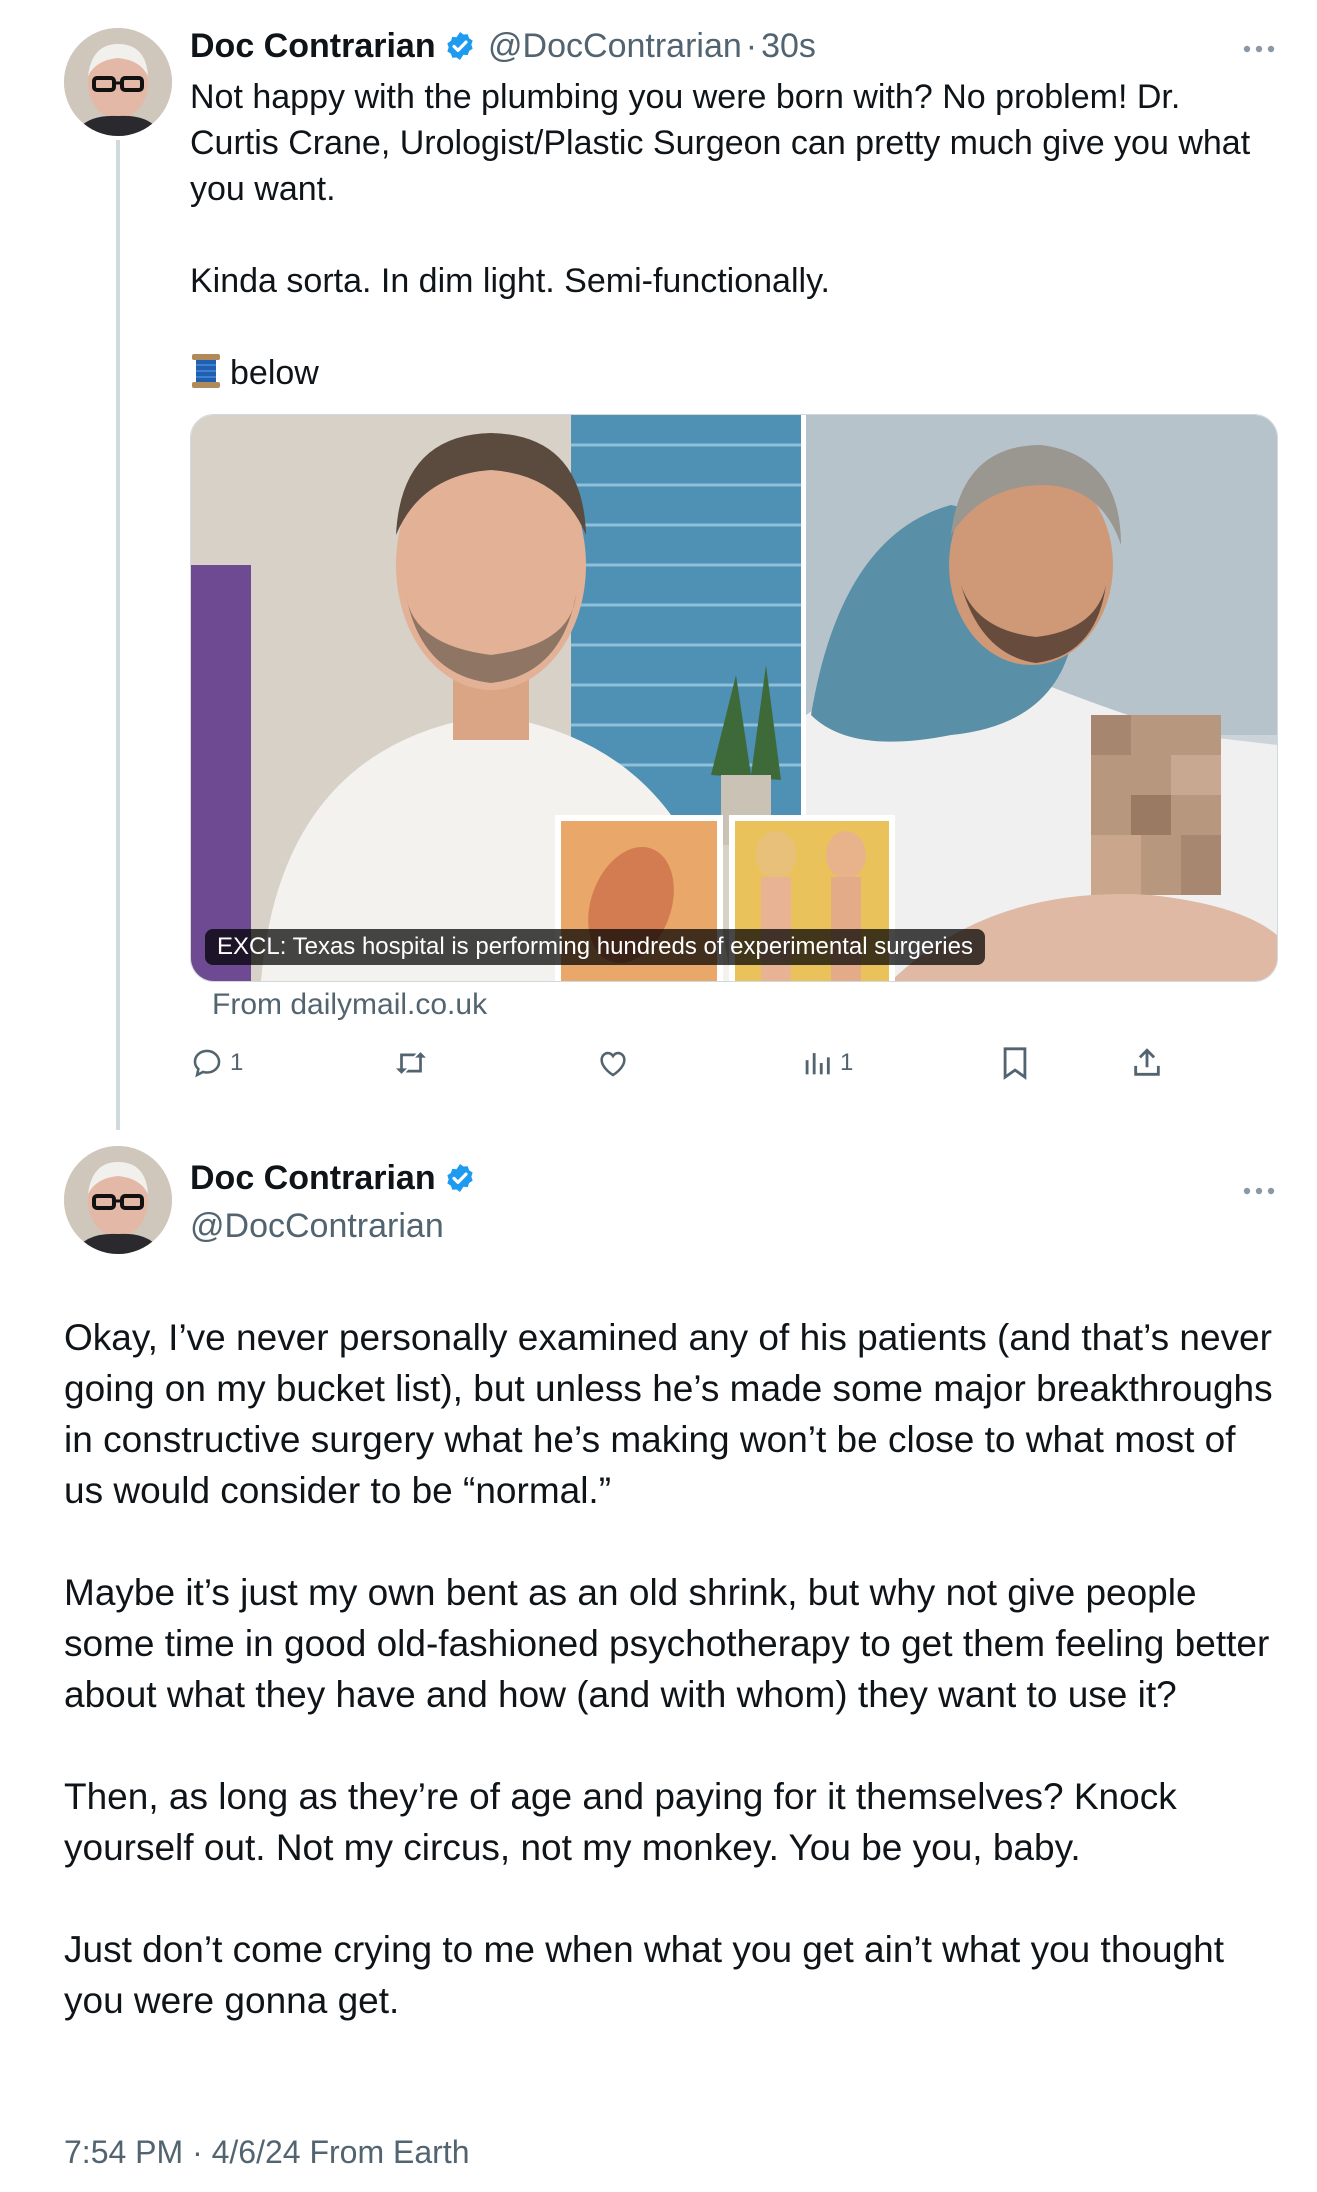 This screenshot has height=2192, width=1317. What do you see at coordinates (817, 1064) in the screenshot?
I see `views-icon` at bounding box center [817, 1064].